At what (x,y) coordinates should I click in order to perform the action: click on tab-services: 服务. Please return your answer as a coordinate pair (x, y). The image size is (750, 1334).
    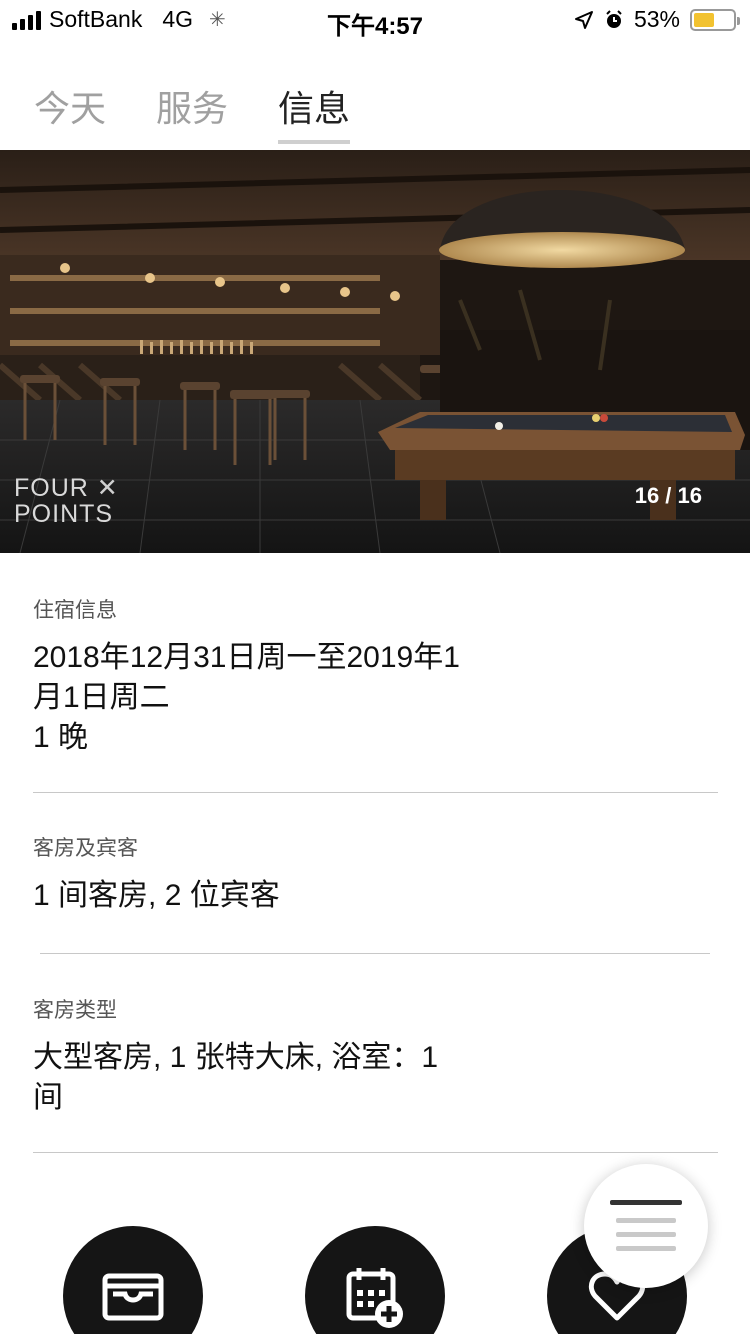
    Looking at the image, I should click on (192, 111).